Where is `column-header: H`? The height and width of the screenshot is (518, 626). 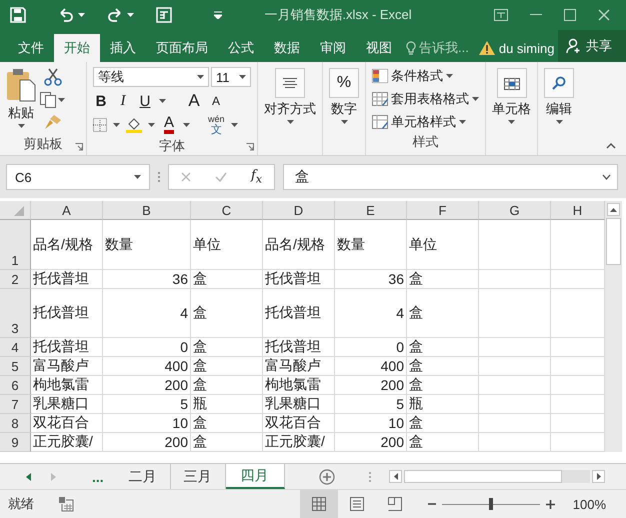 column-header: H is located at coordinates (578, 210).